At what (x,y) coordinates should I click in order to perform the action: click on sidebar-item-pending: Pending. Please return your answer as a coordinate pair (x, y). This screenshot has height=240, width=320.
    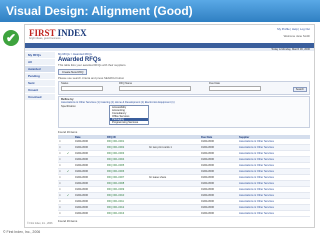
    Looking at the image, I should click on (40, 76).